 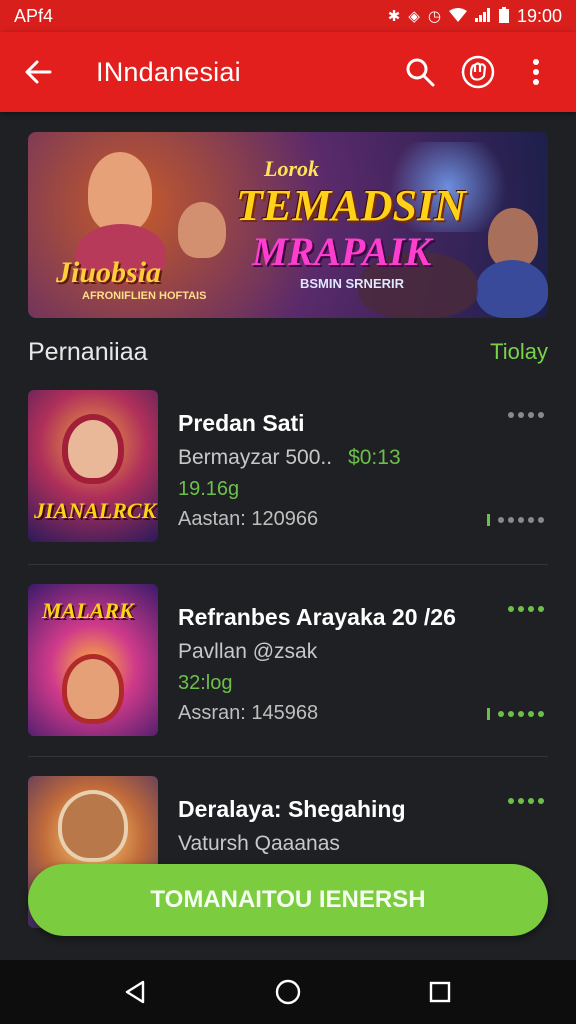 I want to click on nav-home-button, so click(x=288, y=992).